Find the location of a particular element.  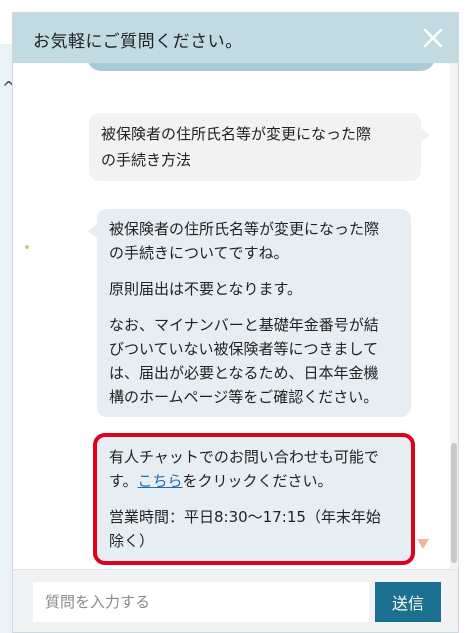

bot-paragraph: 被保険者の住所氏名等が変更になった際 の手続きについてですね。 is located at coordinates (254, 241).